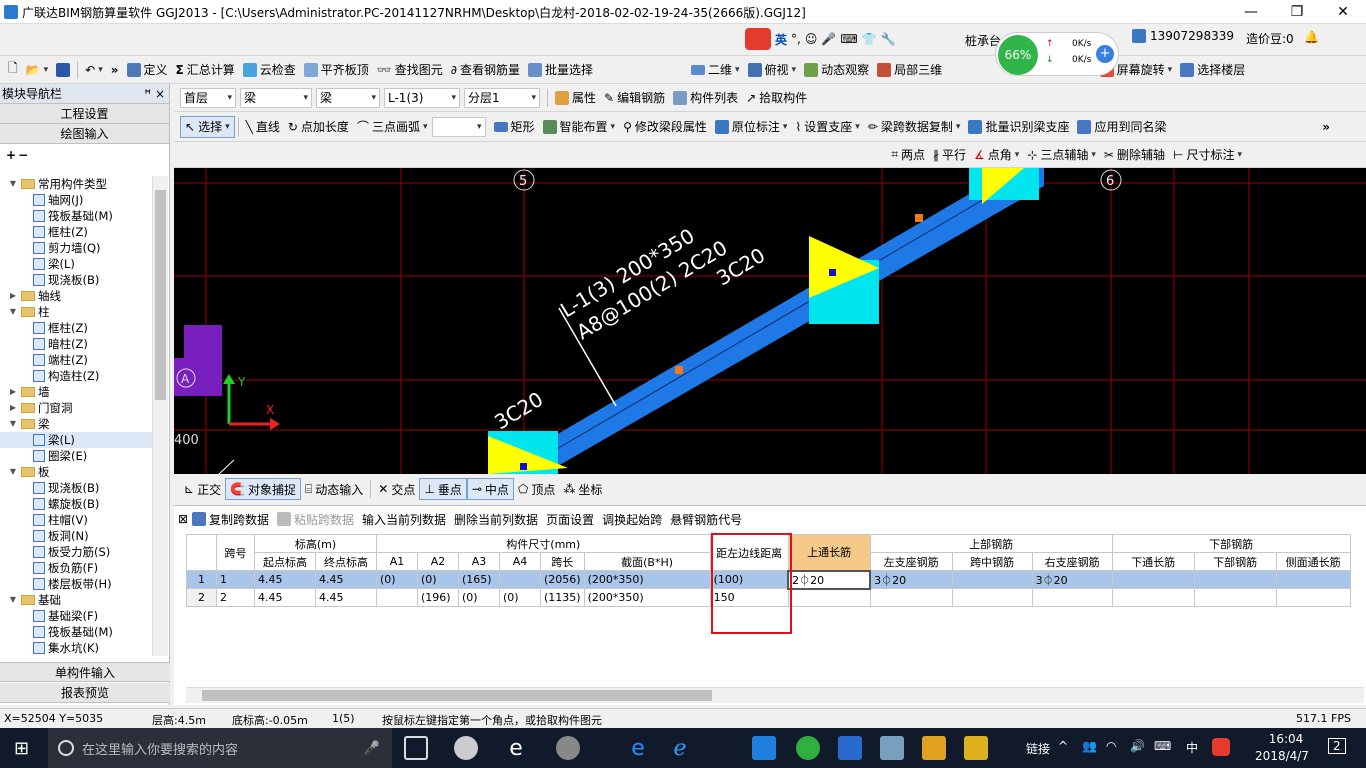  What do you see at coordinates (1153, 561) in the screenshot?
I see `hdr-bottom-through: 下通长筋` at bounding box center [1153, 561].